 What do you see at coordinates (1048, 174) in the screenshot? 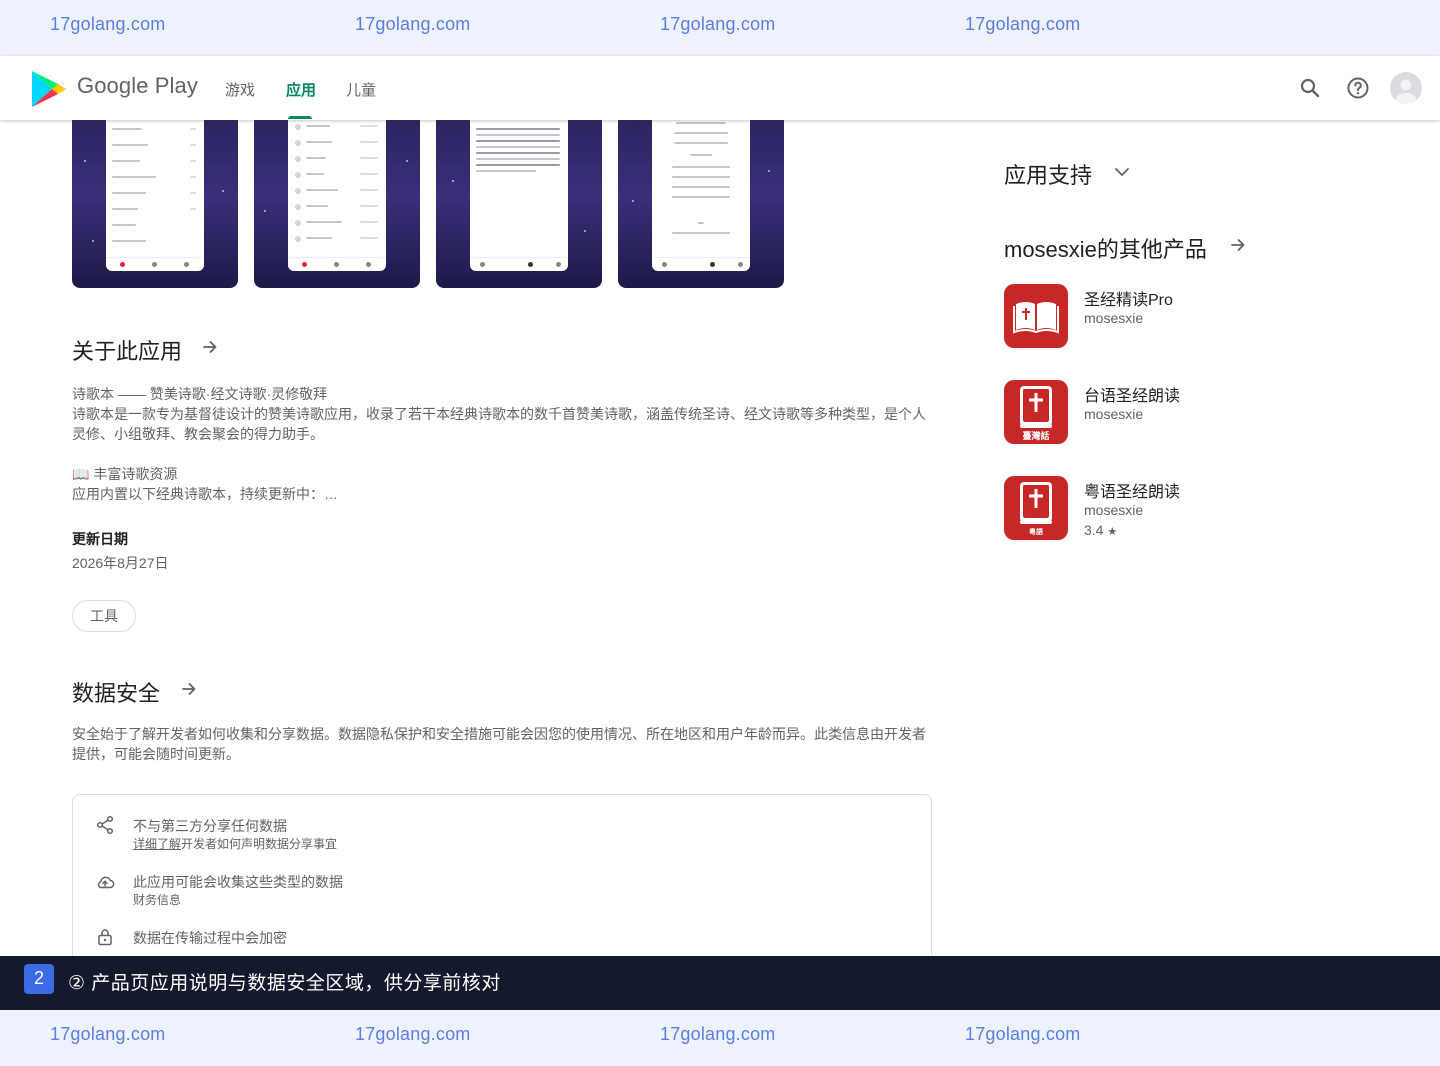
I see `app-support-title: 应用支持` at bounding box center [1048, 174].